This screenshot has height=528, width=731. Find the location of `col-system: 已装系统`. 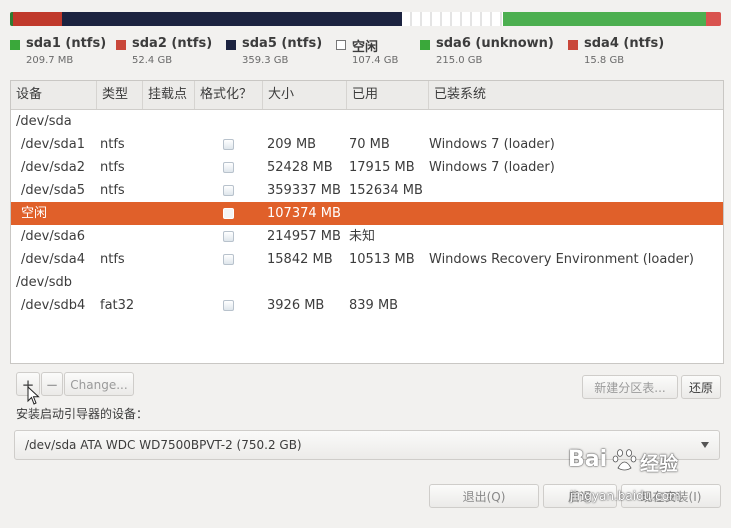

col-system: 已装系统 is located at coordinates (576, 95).